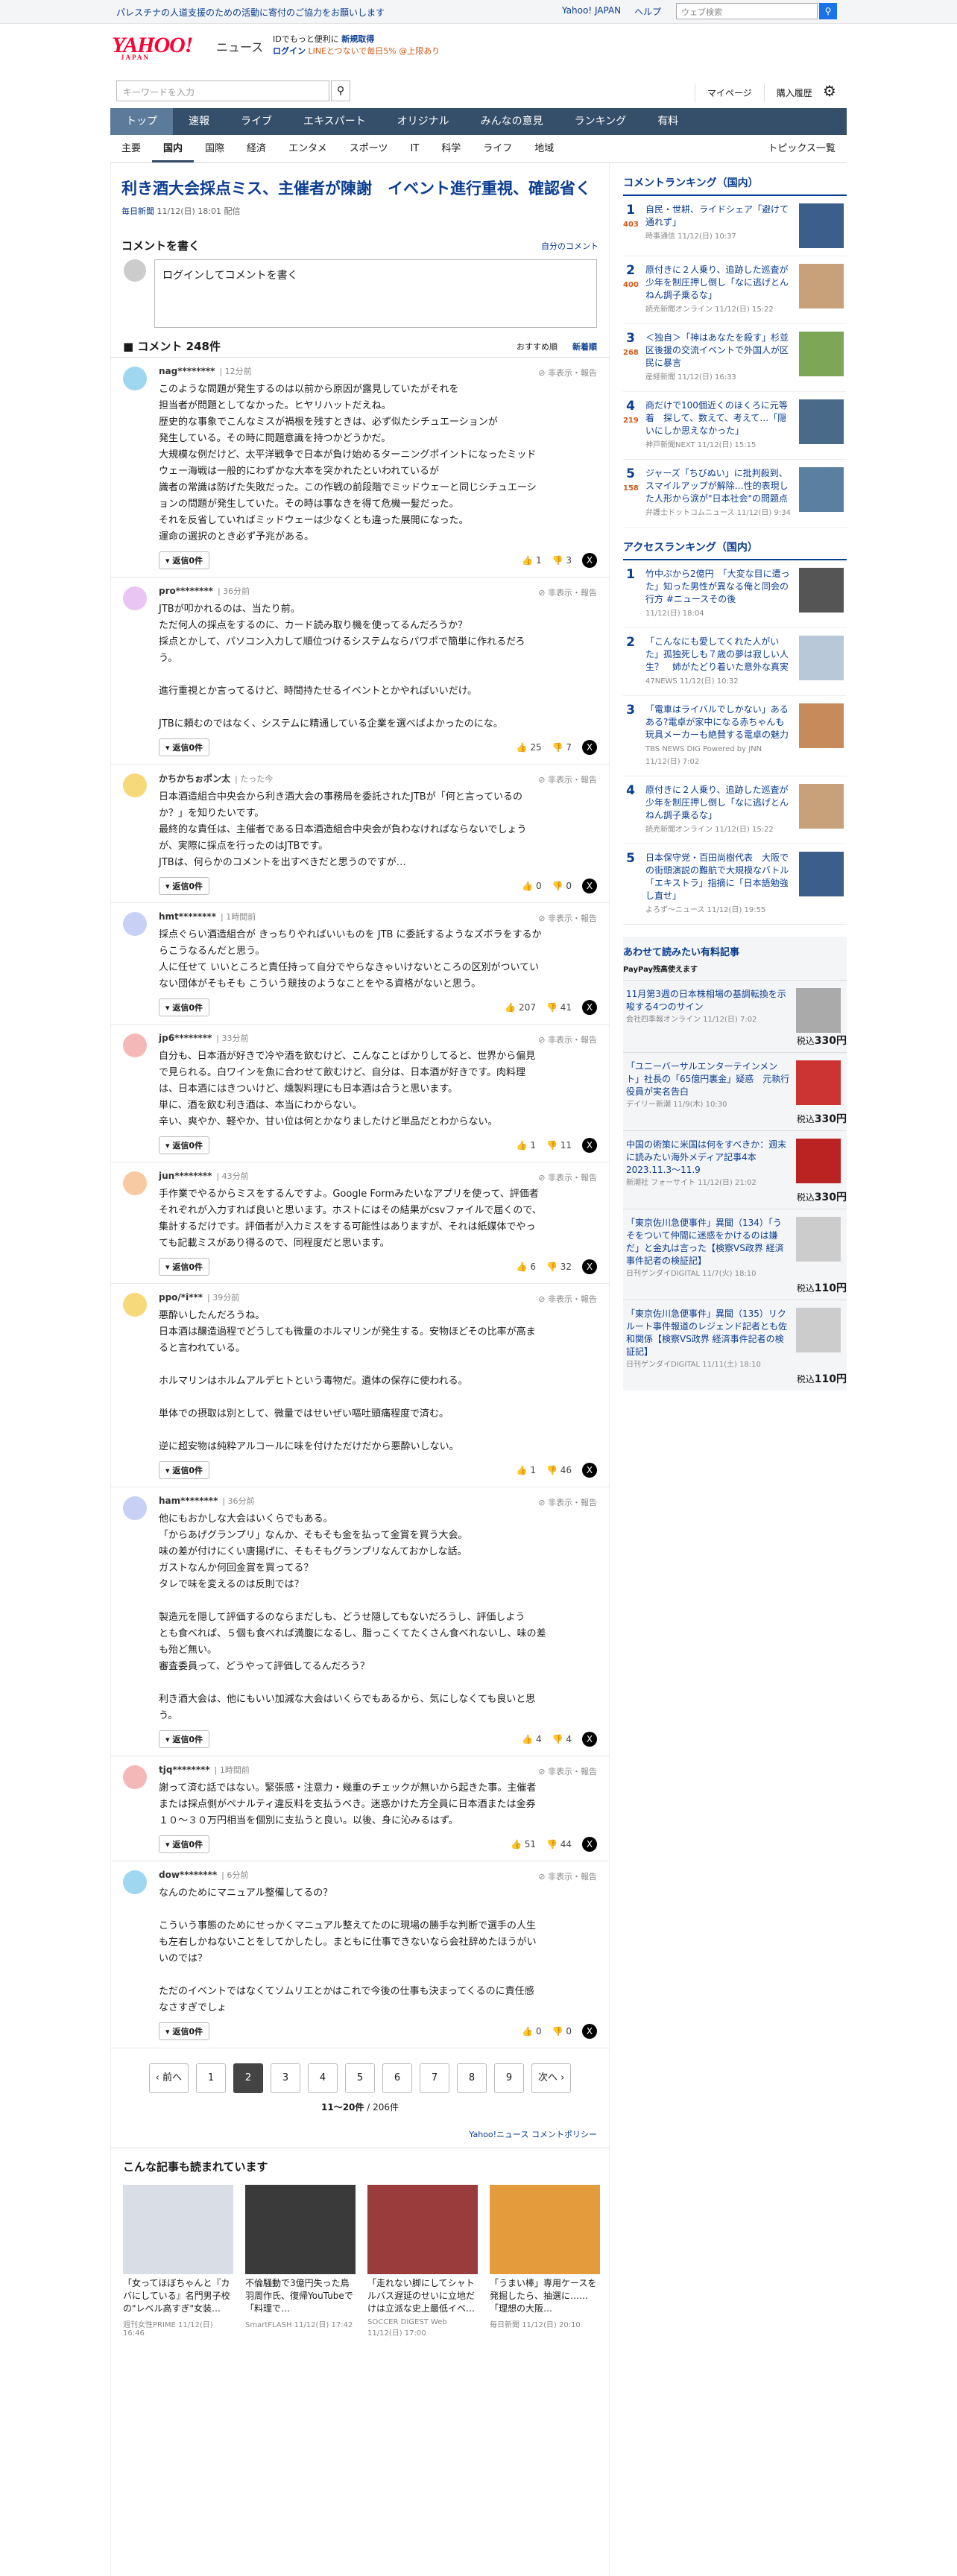 This screenshot has width=957, height=2576. What do you see at coordinates (559, 1008) in the screenshot?
I see `thumbs-down-icon: 👎 41` at bounding box center [559, 1008].